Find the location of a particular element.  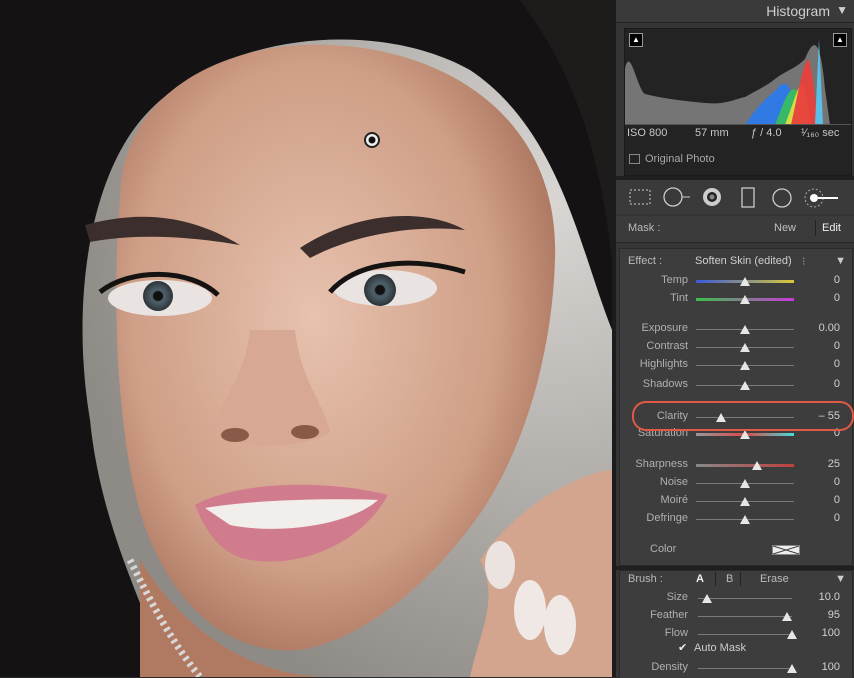

tint-value: 0 is located at coordinates (820, 298).